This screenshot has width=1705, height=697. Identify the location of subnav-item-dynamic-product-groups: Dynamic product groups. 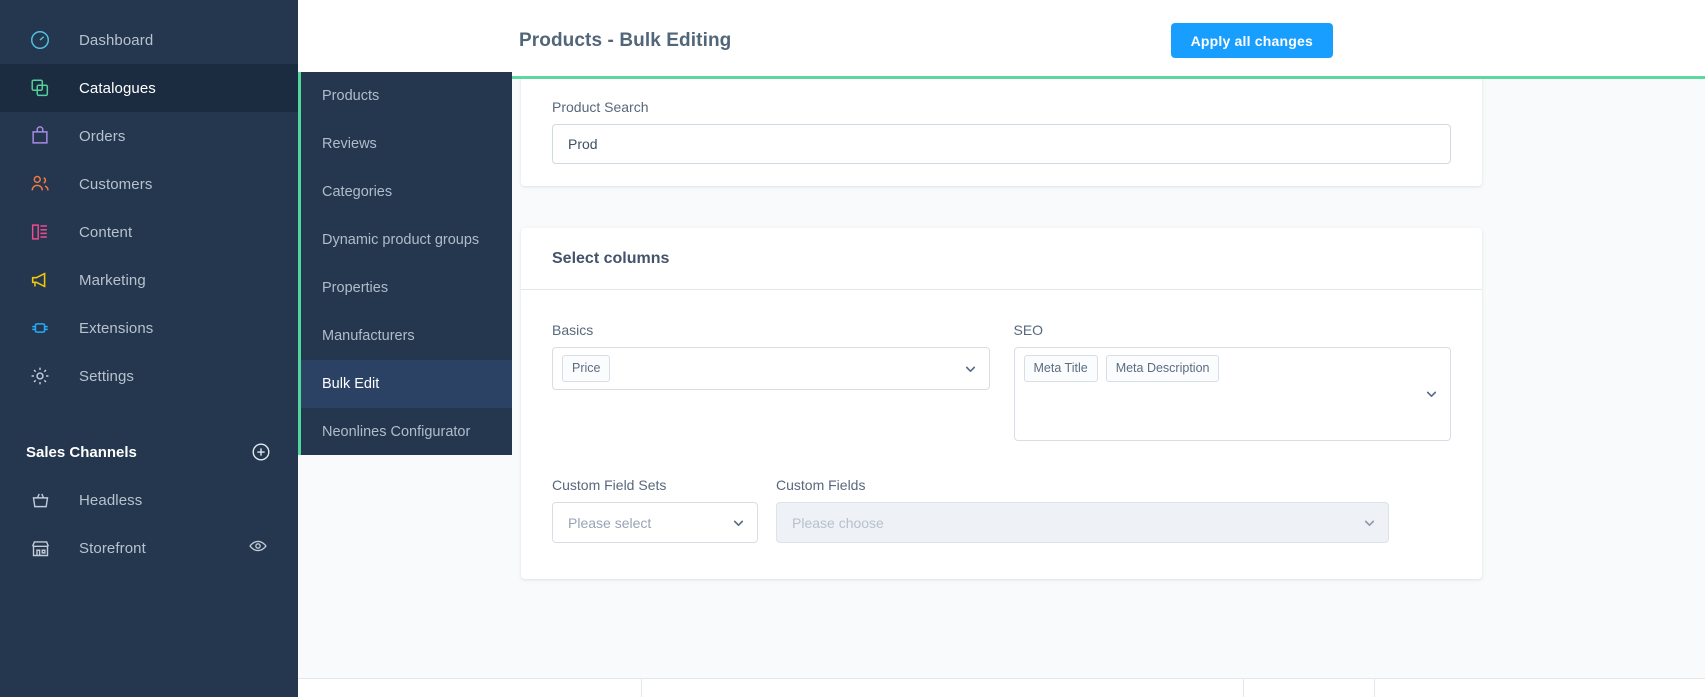
(406, 240).